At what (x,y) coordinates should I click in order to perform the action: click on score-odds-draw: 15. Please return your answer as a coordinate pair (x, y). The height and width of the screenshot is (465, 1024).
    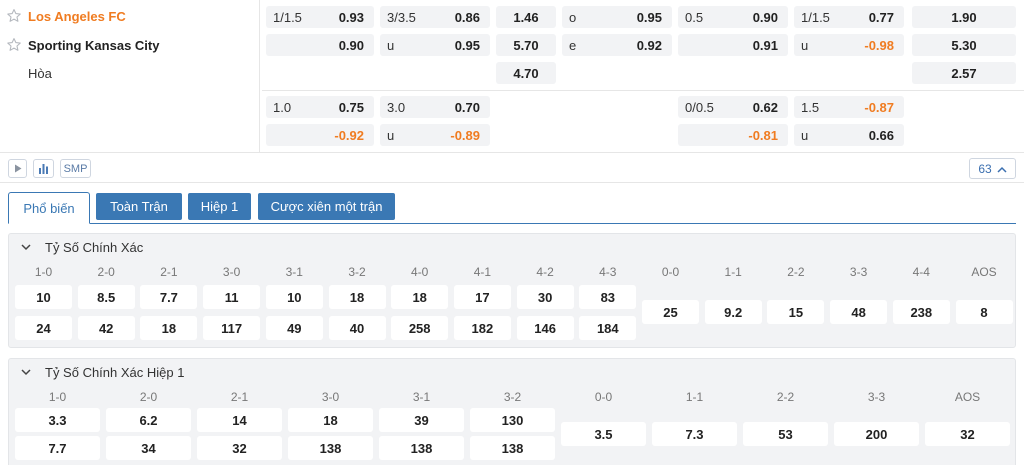
    Looking at the image, I should click on (796, 312).